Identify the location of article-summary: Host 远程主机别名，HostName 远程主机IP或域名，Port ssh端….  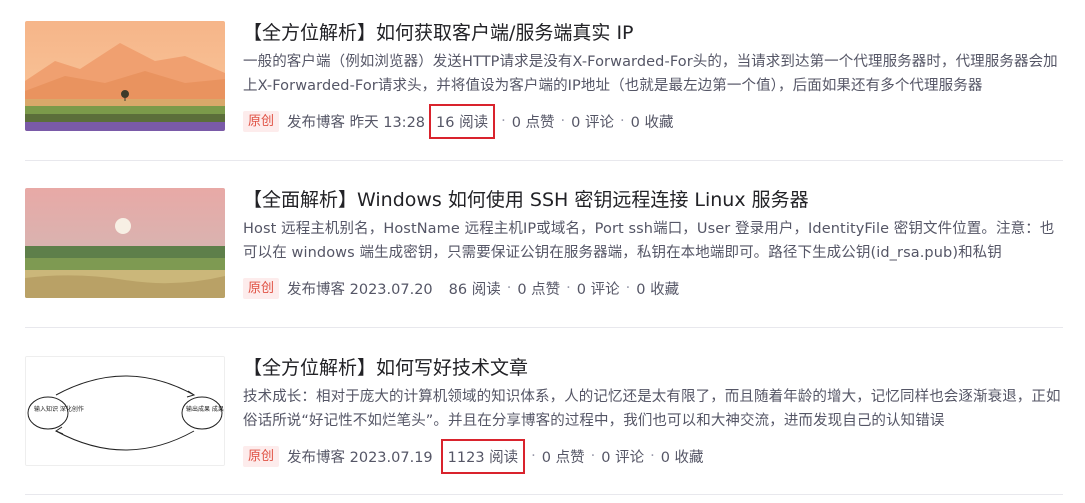
(652, 241).